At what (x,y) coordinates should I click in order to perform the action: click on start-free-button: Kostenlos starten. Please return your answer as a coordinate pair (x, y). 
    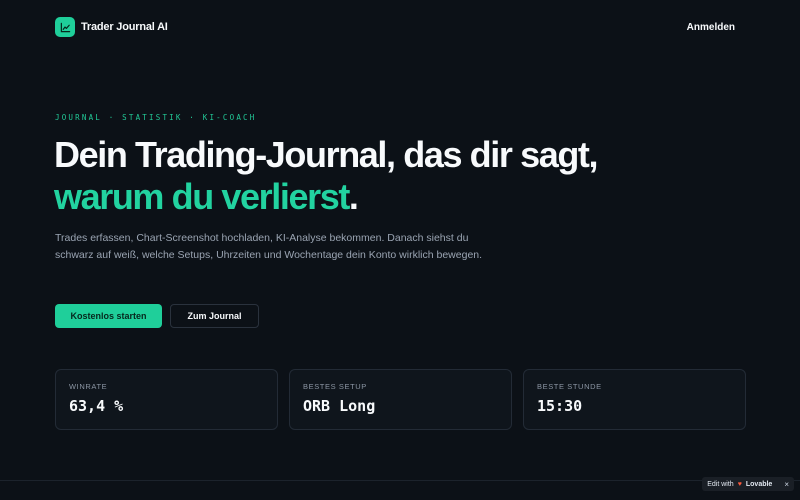
    Looking at the image, I should click on (108, 316).